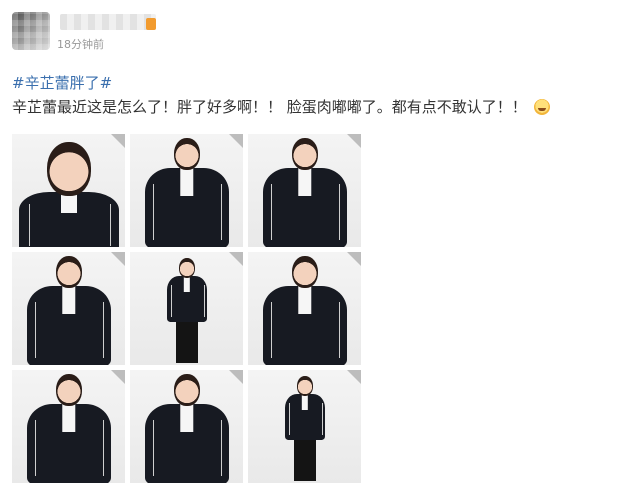 The image size is (640, 492). Describe the element at coordinates (62, 82) in the screenshot. I see `hashtag-link: #辛芷蕾胖了#` at that location.